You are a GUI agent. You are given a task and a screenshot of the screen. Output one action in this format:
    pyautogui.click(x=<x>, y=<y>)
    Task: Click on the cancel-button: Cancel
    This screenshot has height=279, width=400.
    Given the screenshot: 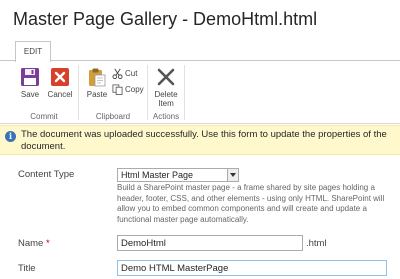 What is the action you would take?
    pyautogui.click(x=60, y=85)
    